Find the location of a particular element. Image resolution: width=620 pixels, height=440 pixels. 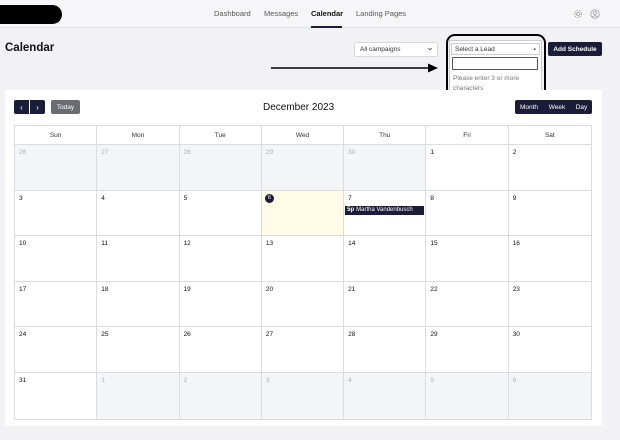

nav-messages: Messages is located at coordinates (281, 13).